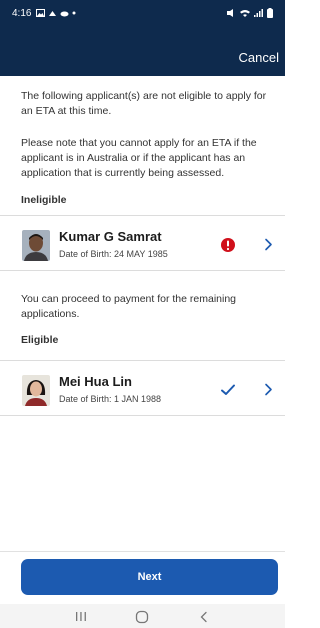 The width and height of the screenshot is (320, 628). What do you see at coordinates (142, 388) in the screenshot?
I see `eligible-applicant-row: Mei Hua Lin Date of Birth: 1 JAN 1988` at bounding box center [142, 388].